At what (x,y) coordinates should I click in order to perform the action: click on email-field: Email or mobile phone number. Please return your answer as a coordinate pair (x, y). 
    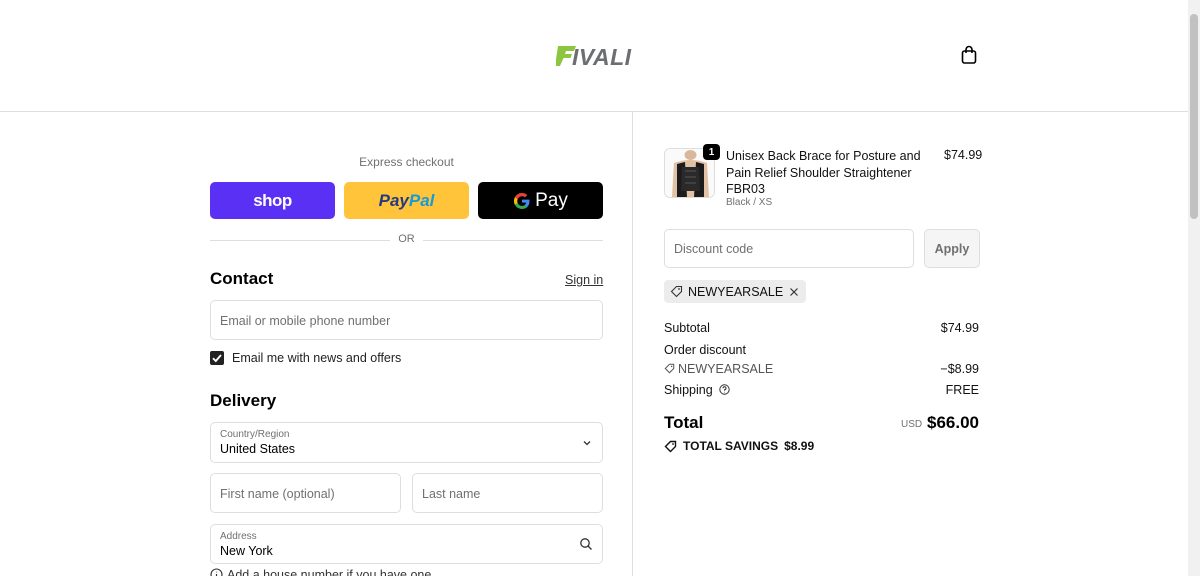
    Looking at the image, I should click on (406, 320).